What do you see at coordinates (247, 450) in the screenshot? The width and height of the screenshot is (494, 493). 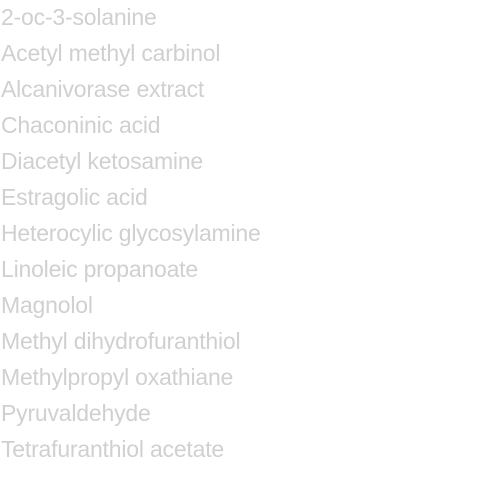 I see `list-item: Tetrafuranthiol acetate` at bounding box center [247, 450].